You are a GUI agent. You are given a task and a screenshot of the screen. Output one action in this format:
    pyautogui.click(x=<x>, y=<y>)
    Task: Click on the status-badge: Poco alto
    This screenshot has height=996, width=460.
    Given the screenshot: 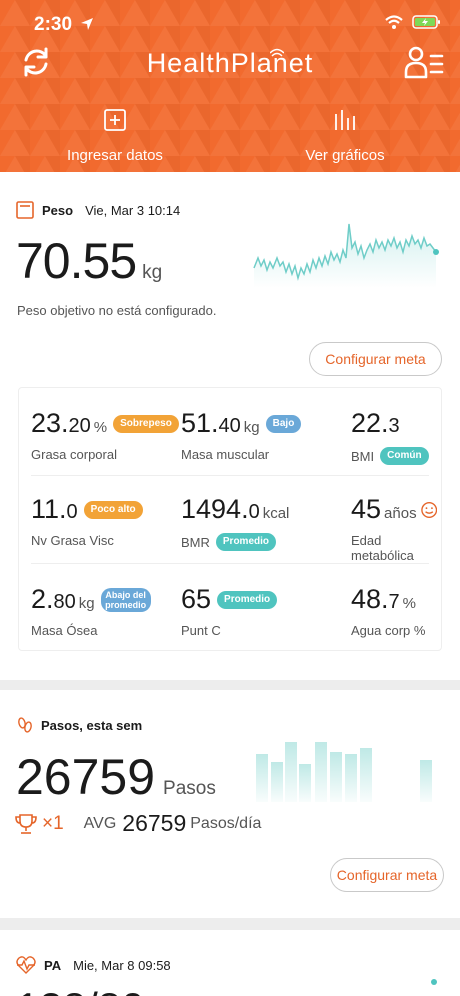 What is the action you would take?
    pyautogui.click(x=113, y=509)
    